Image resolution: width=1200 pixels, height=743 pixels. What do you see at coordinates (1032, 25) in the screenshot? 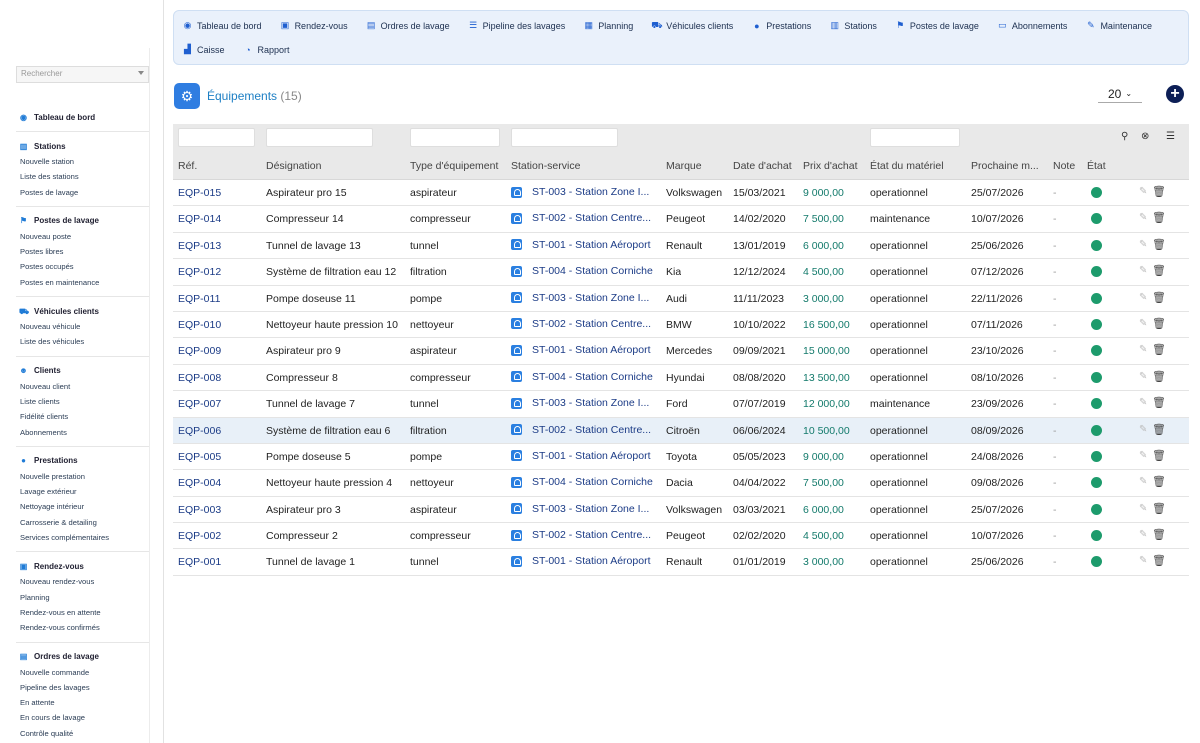
I see `nav-item-9: ▭ Abonnements` at bounding box center [1032, 25].